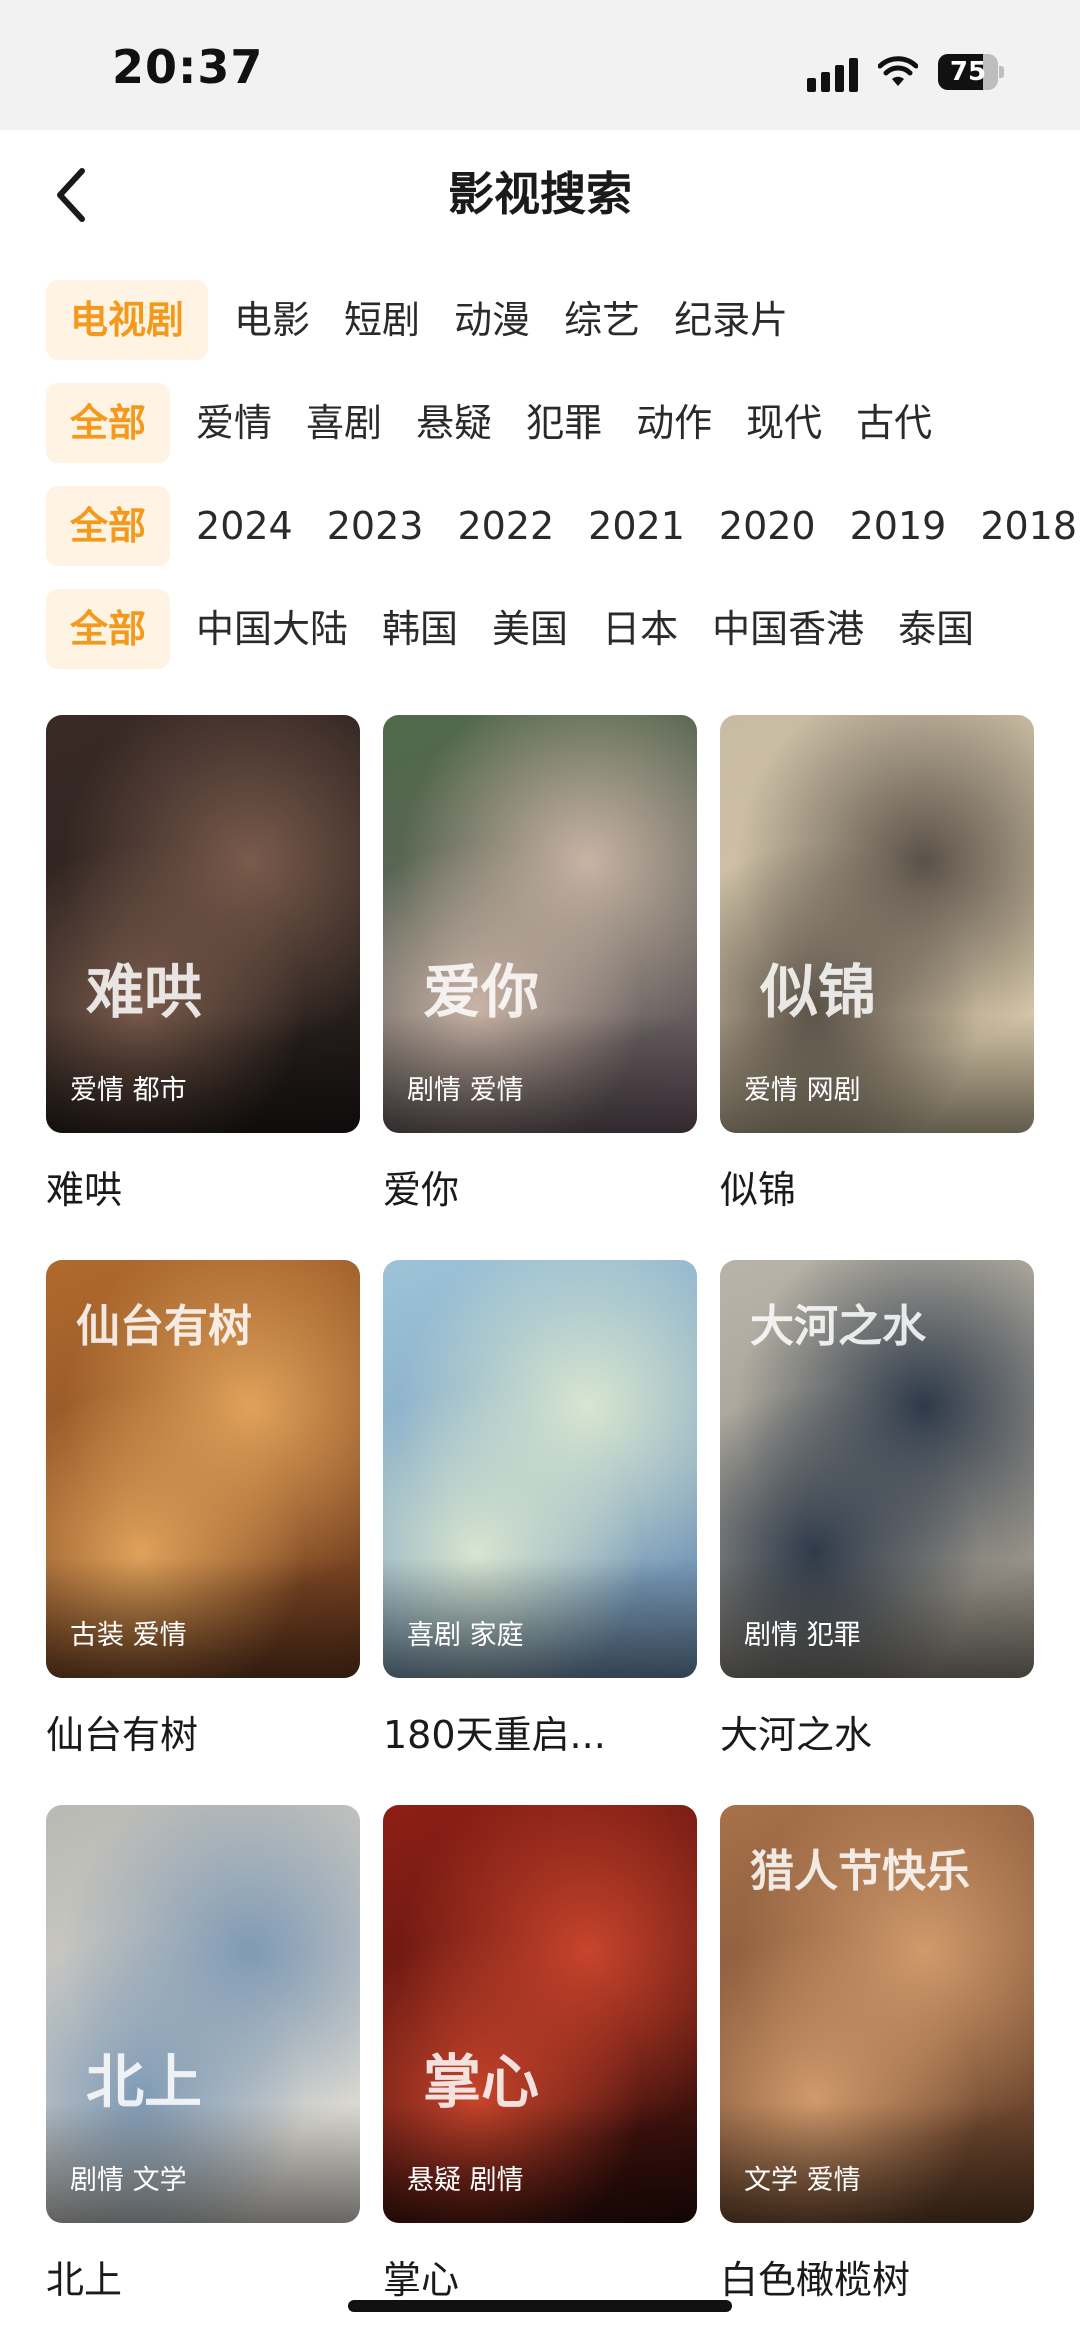 This screenshot has width=1080, height=2337. Describe the element at coordinates (540, 2306) in the screenshot. I see `home-indicator` at that location.